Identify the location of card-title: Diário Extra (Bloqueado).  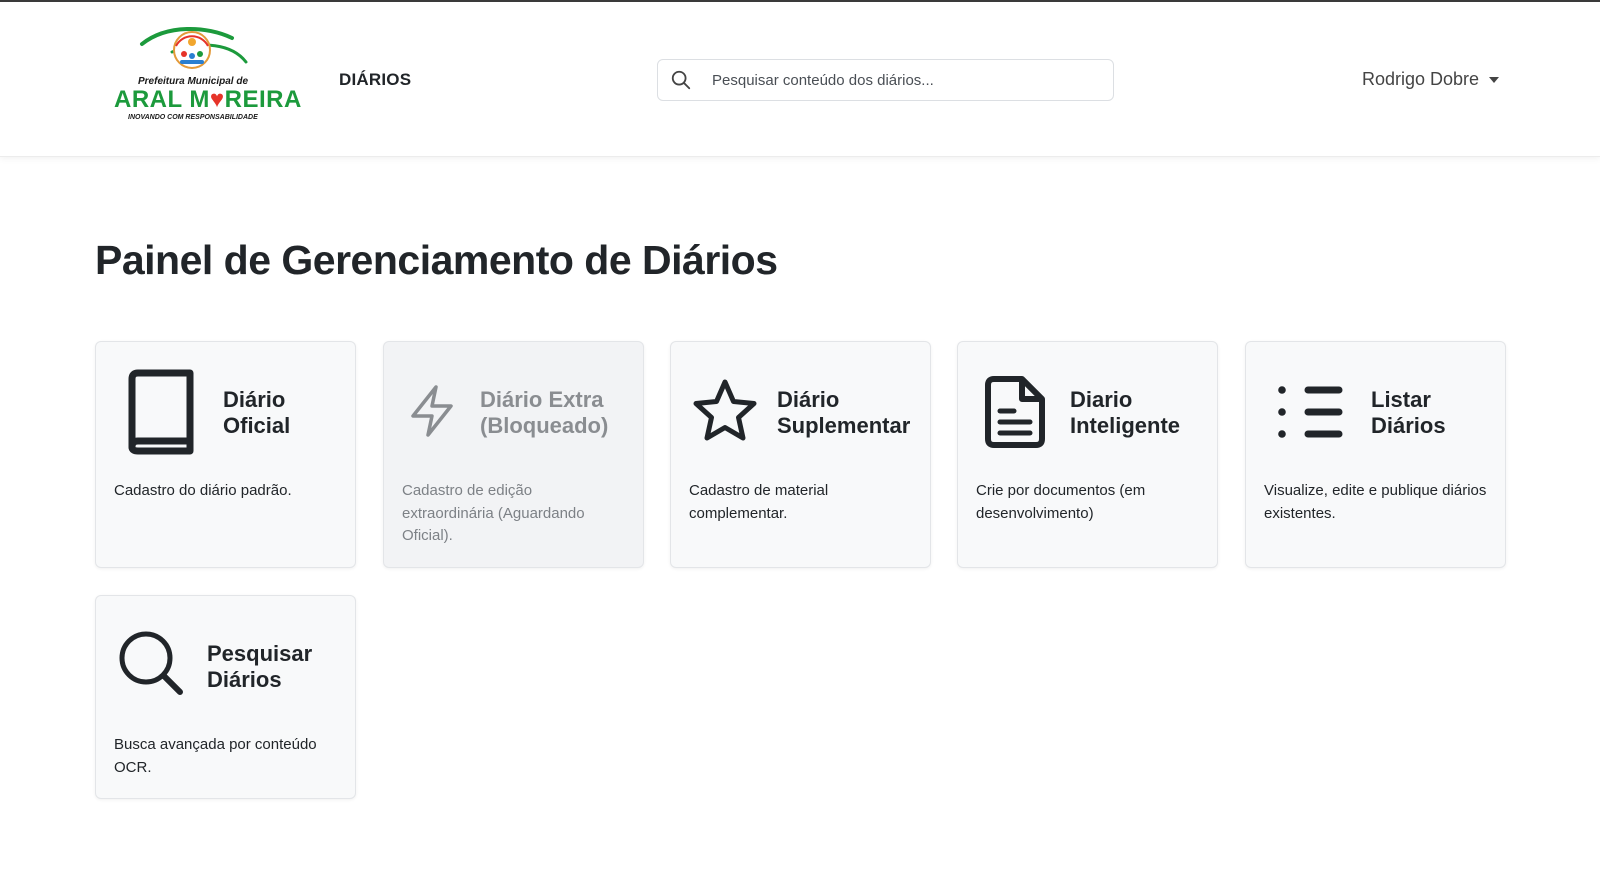
(544, 412).